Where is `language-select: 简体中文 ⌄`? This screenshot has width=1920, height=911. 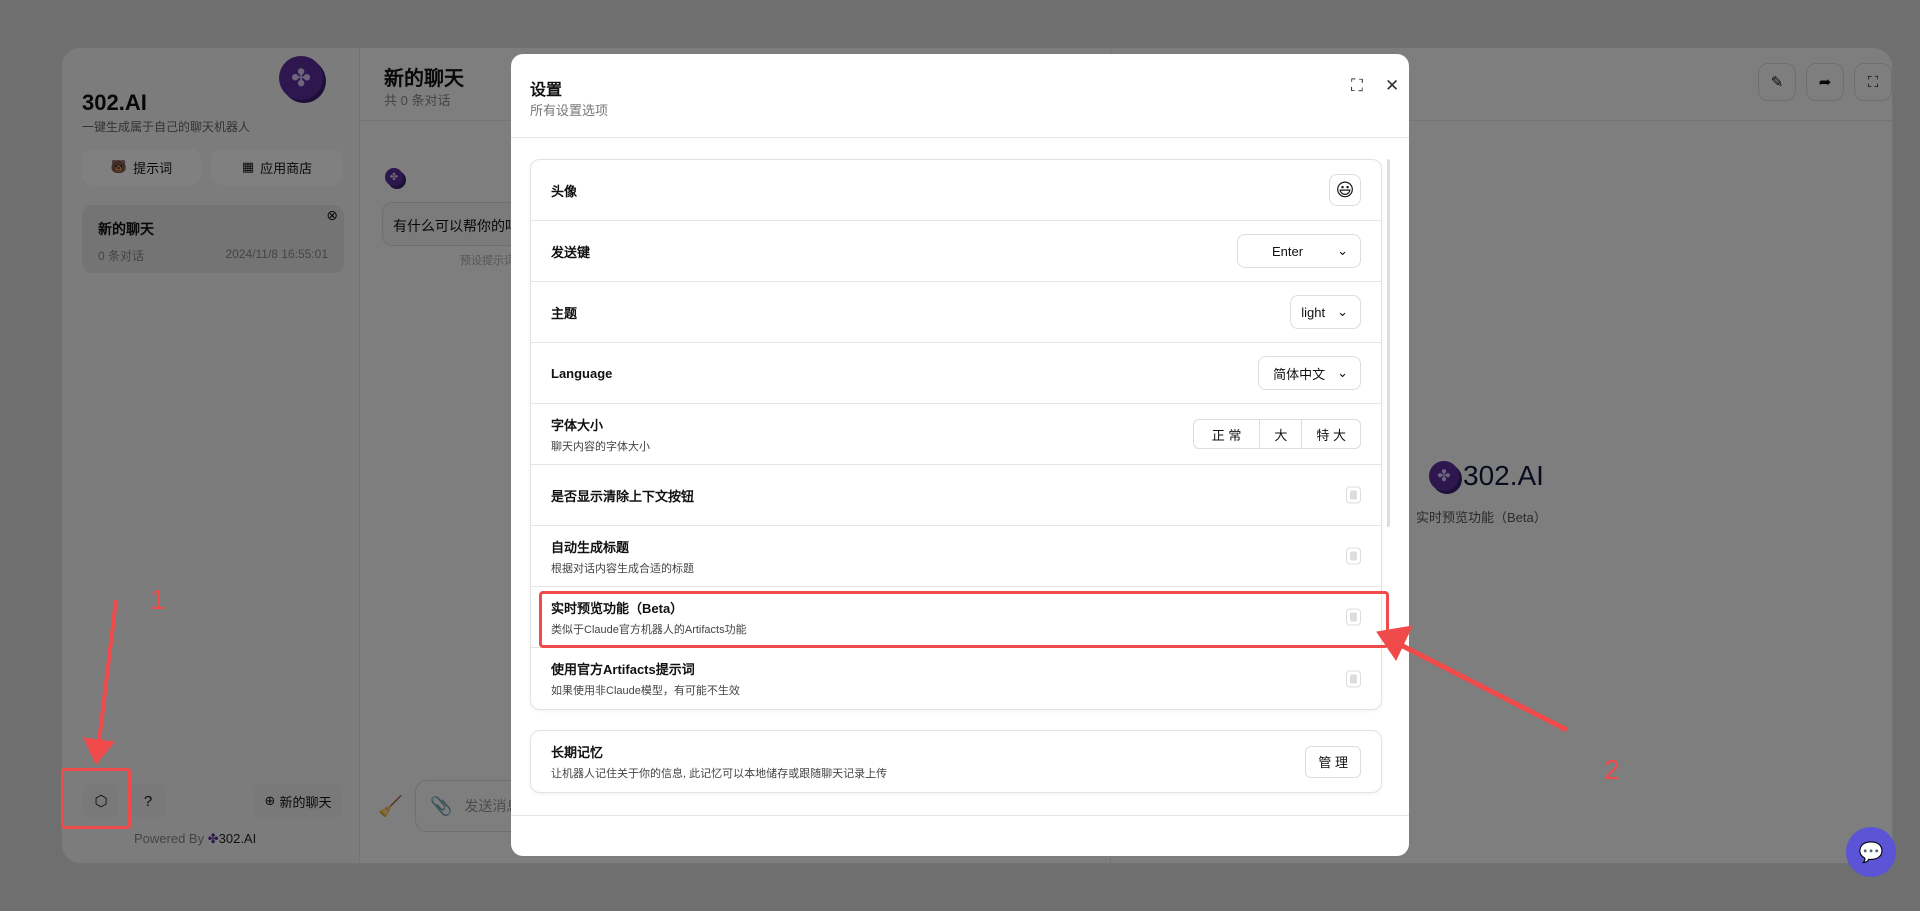 language-select: 简体中文 ⌄ is located at coordinates (1309, 373).